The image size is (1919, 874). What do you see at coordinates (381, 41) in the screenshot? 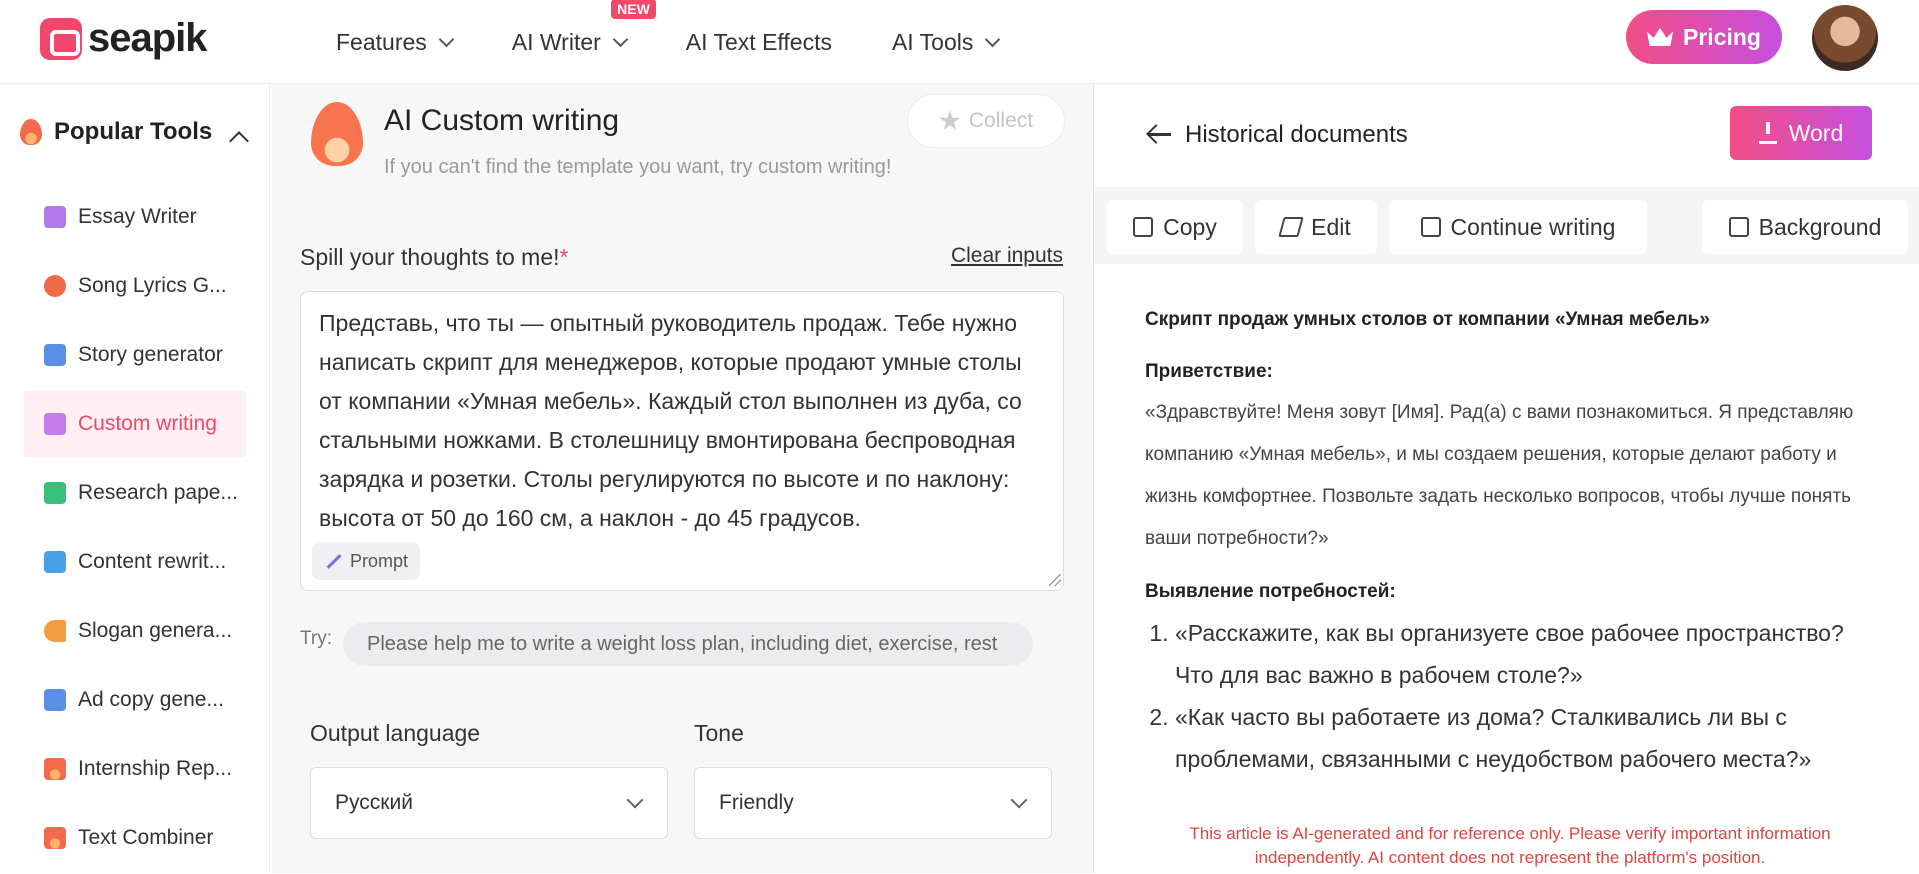
I see `nav-features-label: Features` at bounding box center [381, 41].